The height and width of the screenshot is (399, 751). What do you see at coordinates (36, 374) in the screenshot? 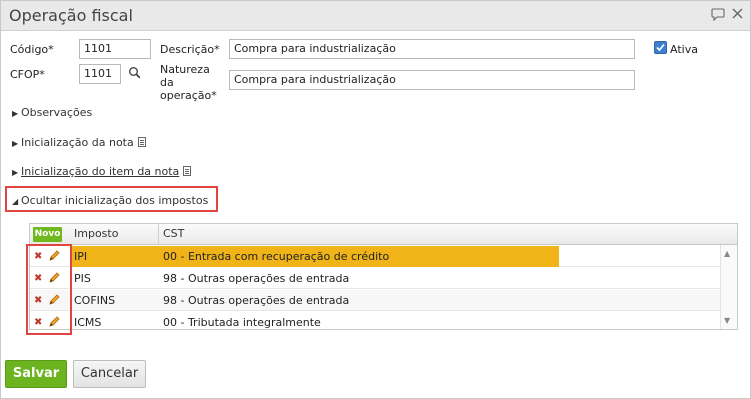
I see `save-button: Salvar` at bounding box center [36, 374].